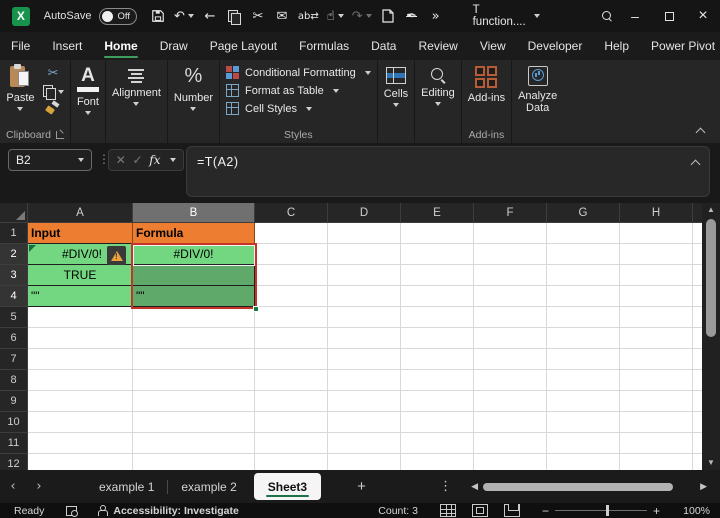 The height and width of the screenshot is (518, 720). Describe the element at coordinates (308, 16) in the screenshot. I see `translate-icon: ab ⇄` at that location.